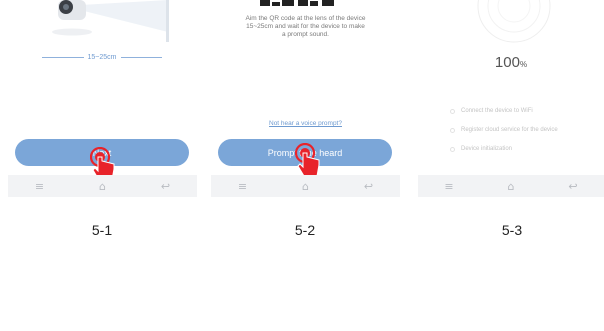 The width and height of the screenshot is (604, 331). I want to click on step-label: Connect the device to WiFi, so click(497, 111).